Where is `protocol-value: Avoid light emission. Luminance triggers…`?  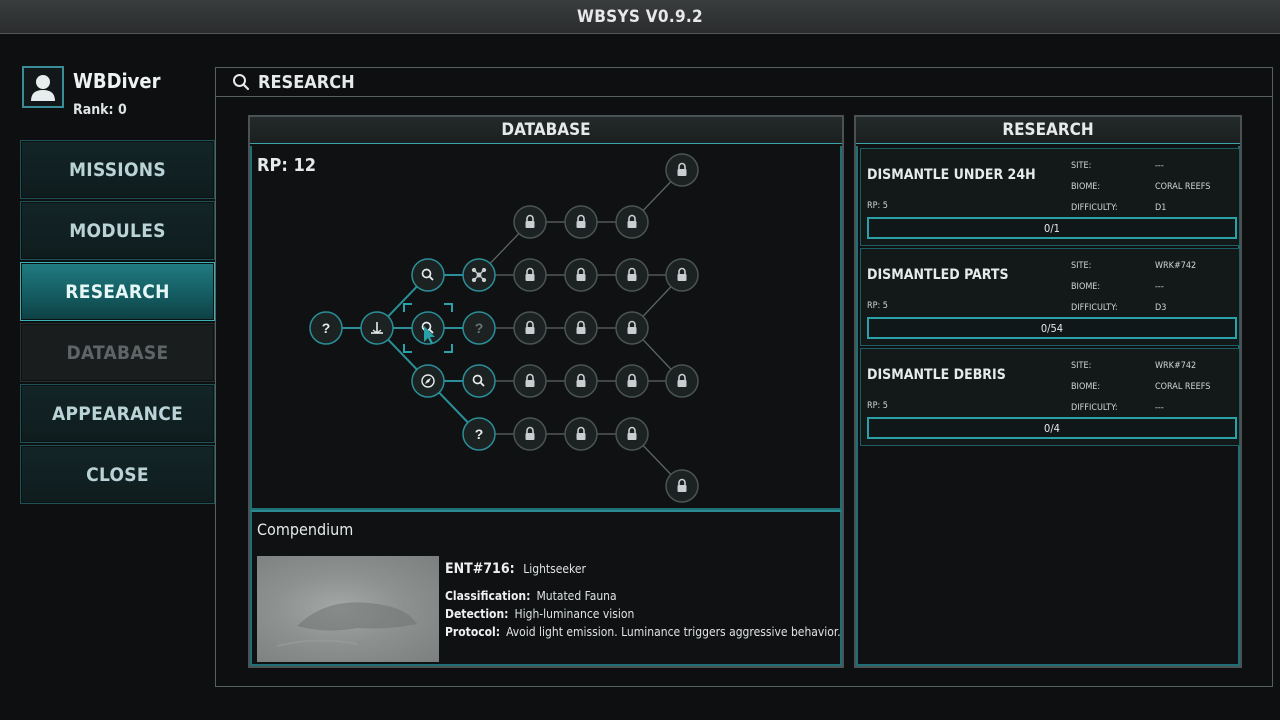
protocol-value: Avoid light emission. Luminance triggers… is located at coordinates (673, 632).